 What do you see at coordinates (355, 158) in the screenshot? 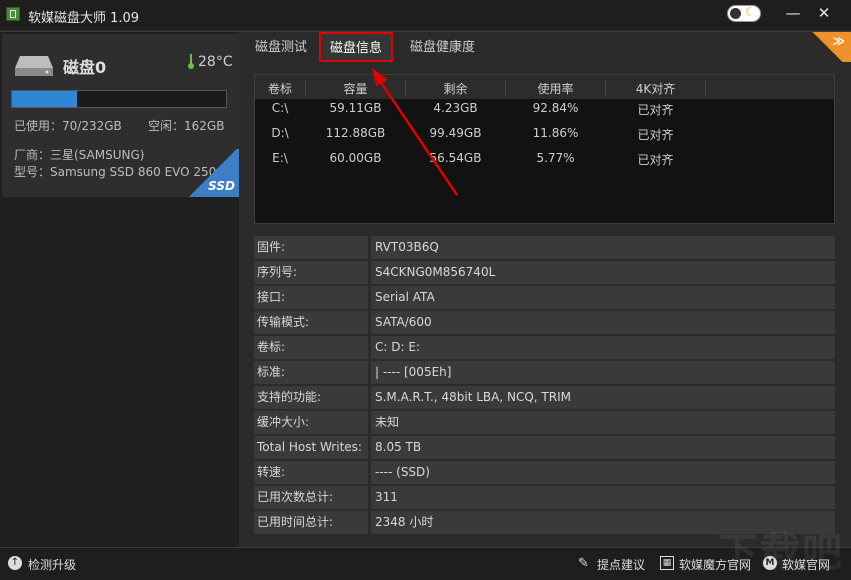
I see `cell-capacity: 60.00GB` at bounding box center [355, 158].